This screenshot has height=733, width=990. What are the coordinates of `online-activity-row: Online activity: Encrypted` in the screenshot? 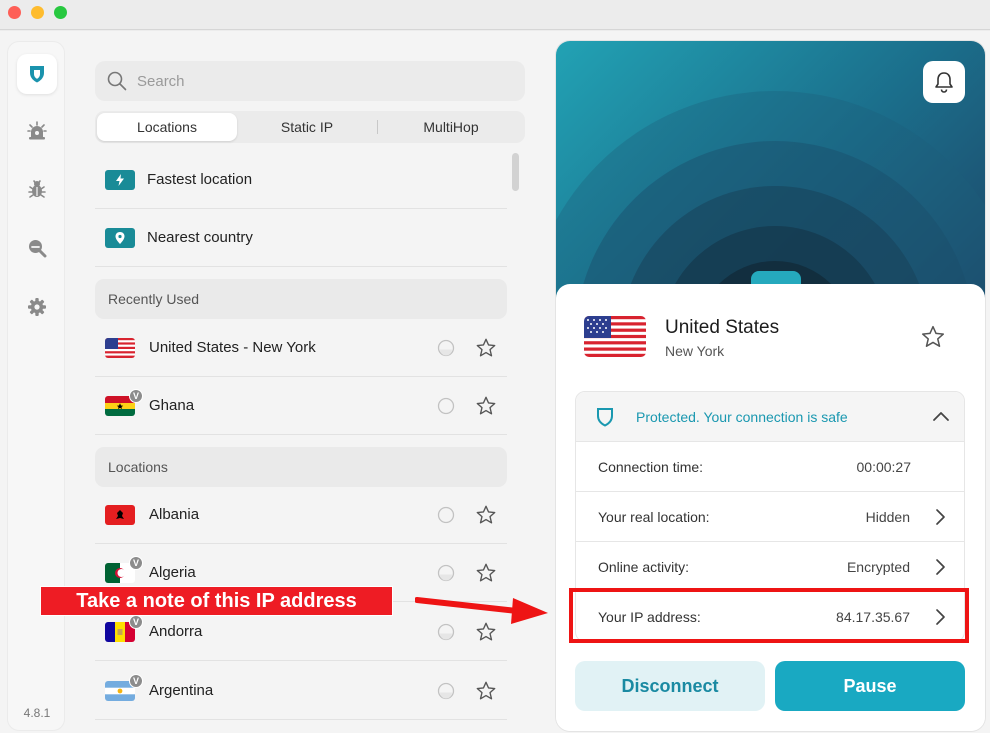 It's located at (770, 567).